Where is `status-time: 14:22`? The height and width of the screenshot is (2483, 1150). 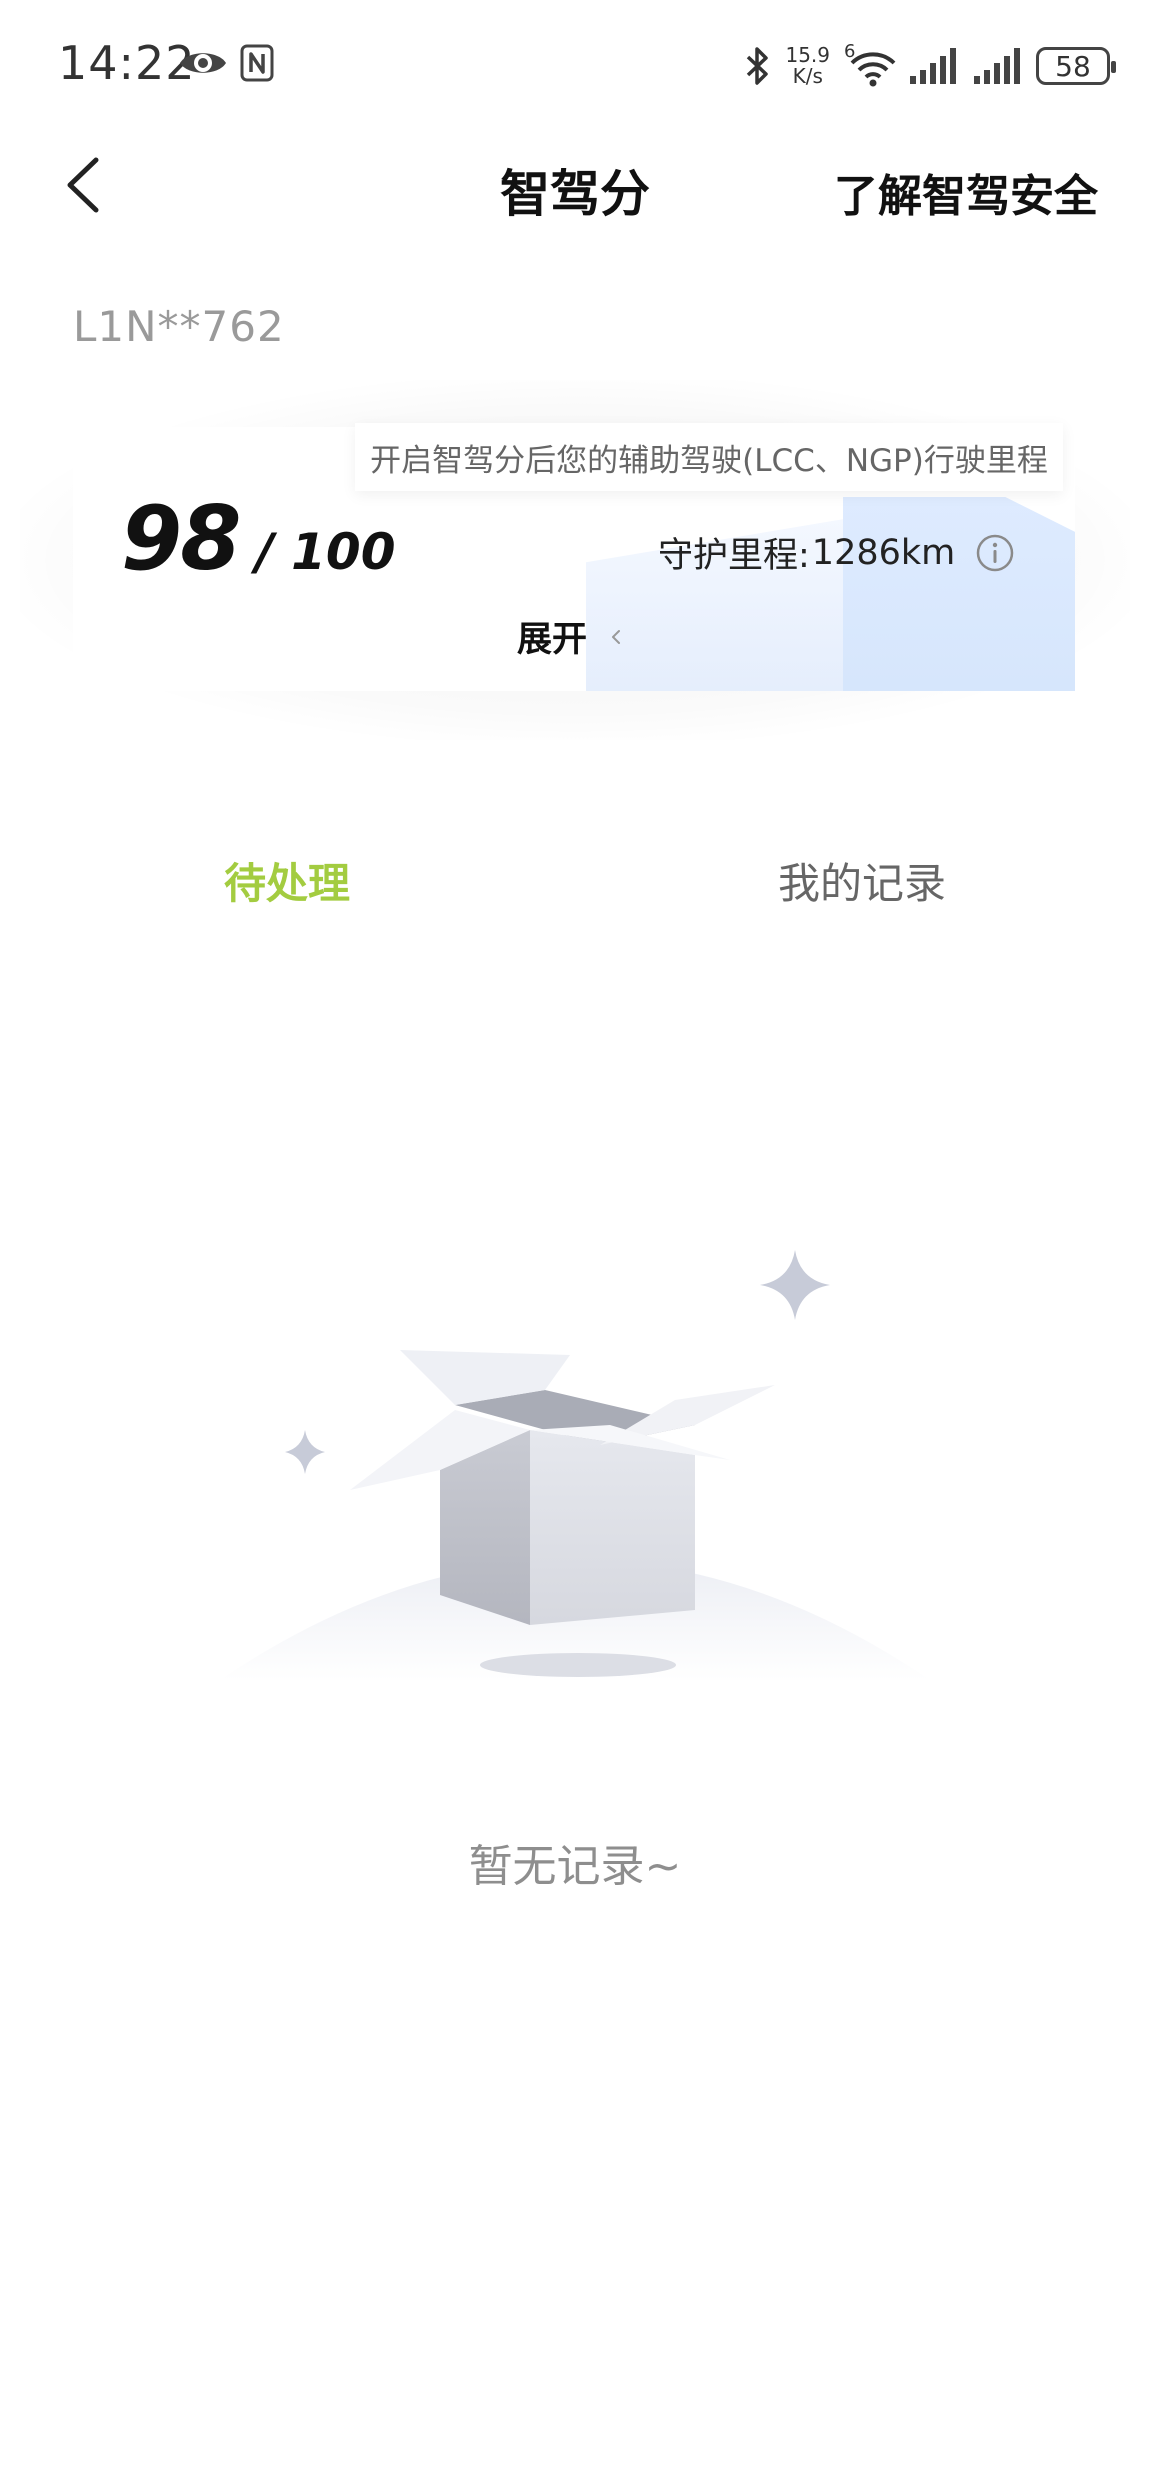 status-time: 14:22 is located at coordinates (127, 63).